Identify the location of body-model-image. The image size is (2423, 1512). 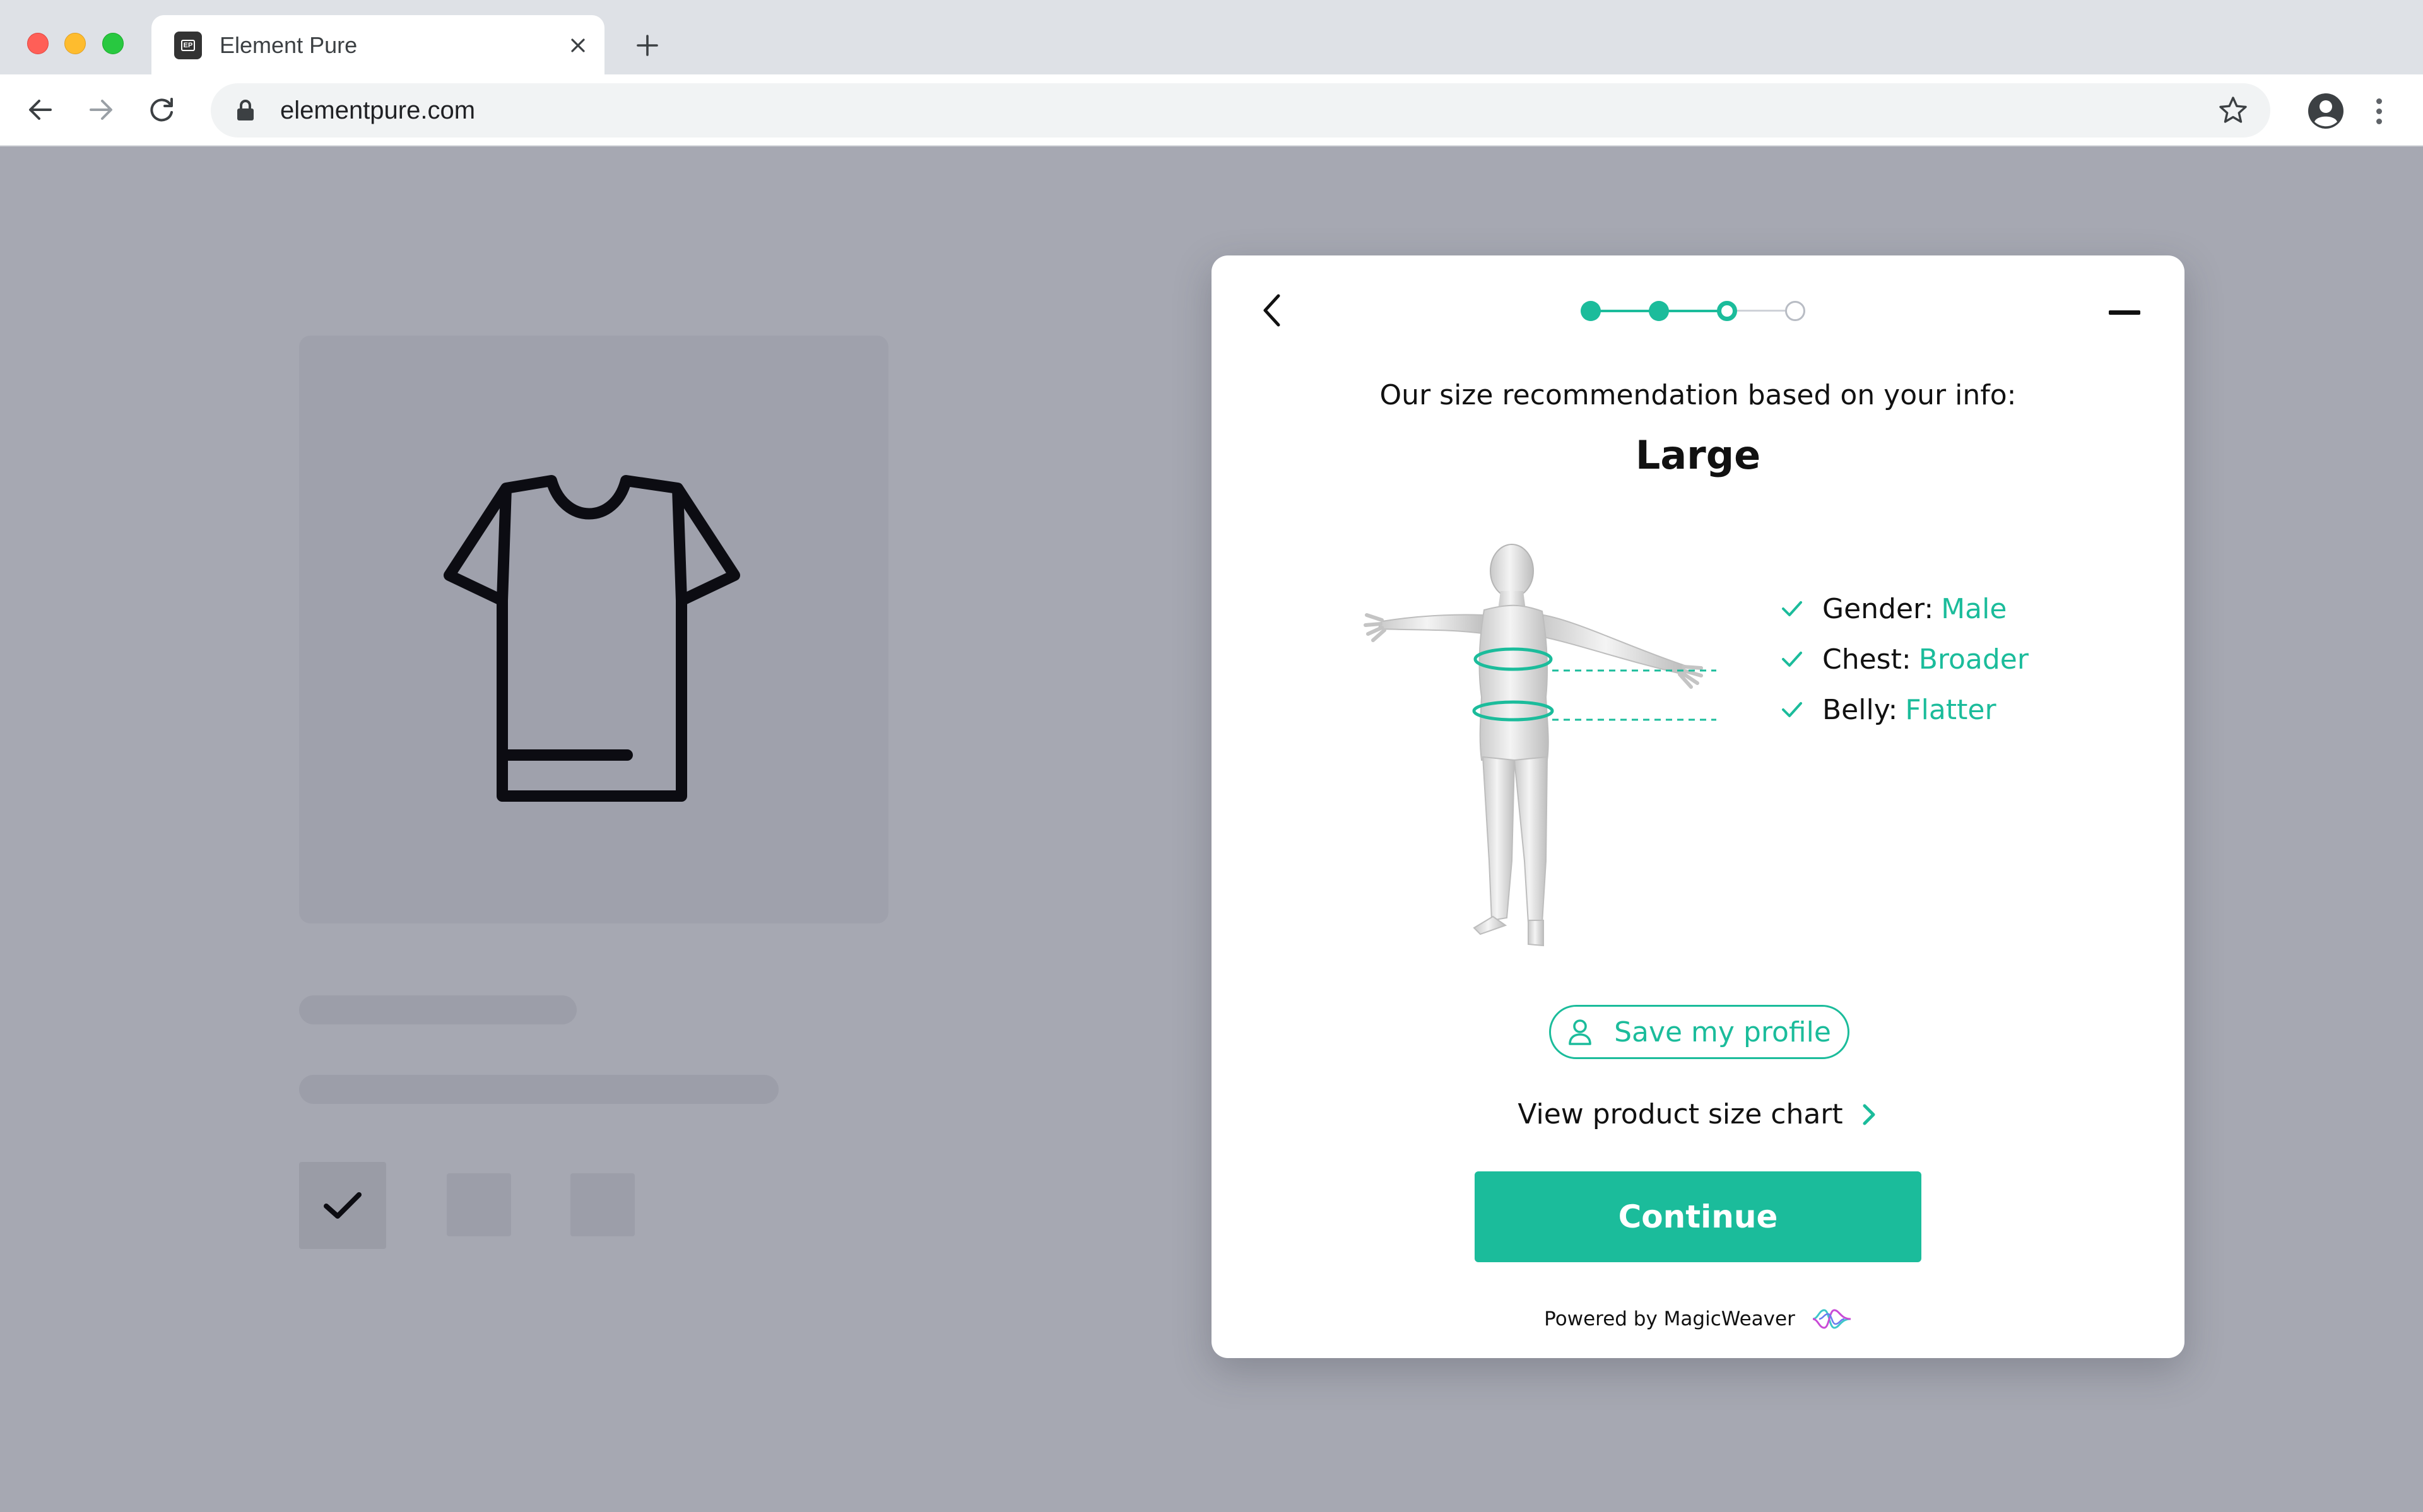
(1540, 745).